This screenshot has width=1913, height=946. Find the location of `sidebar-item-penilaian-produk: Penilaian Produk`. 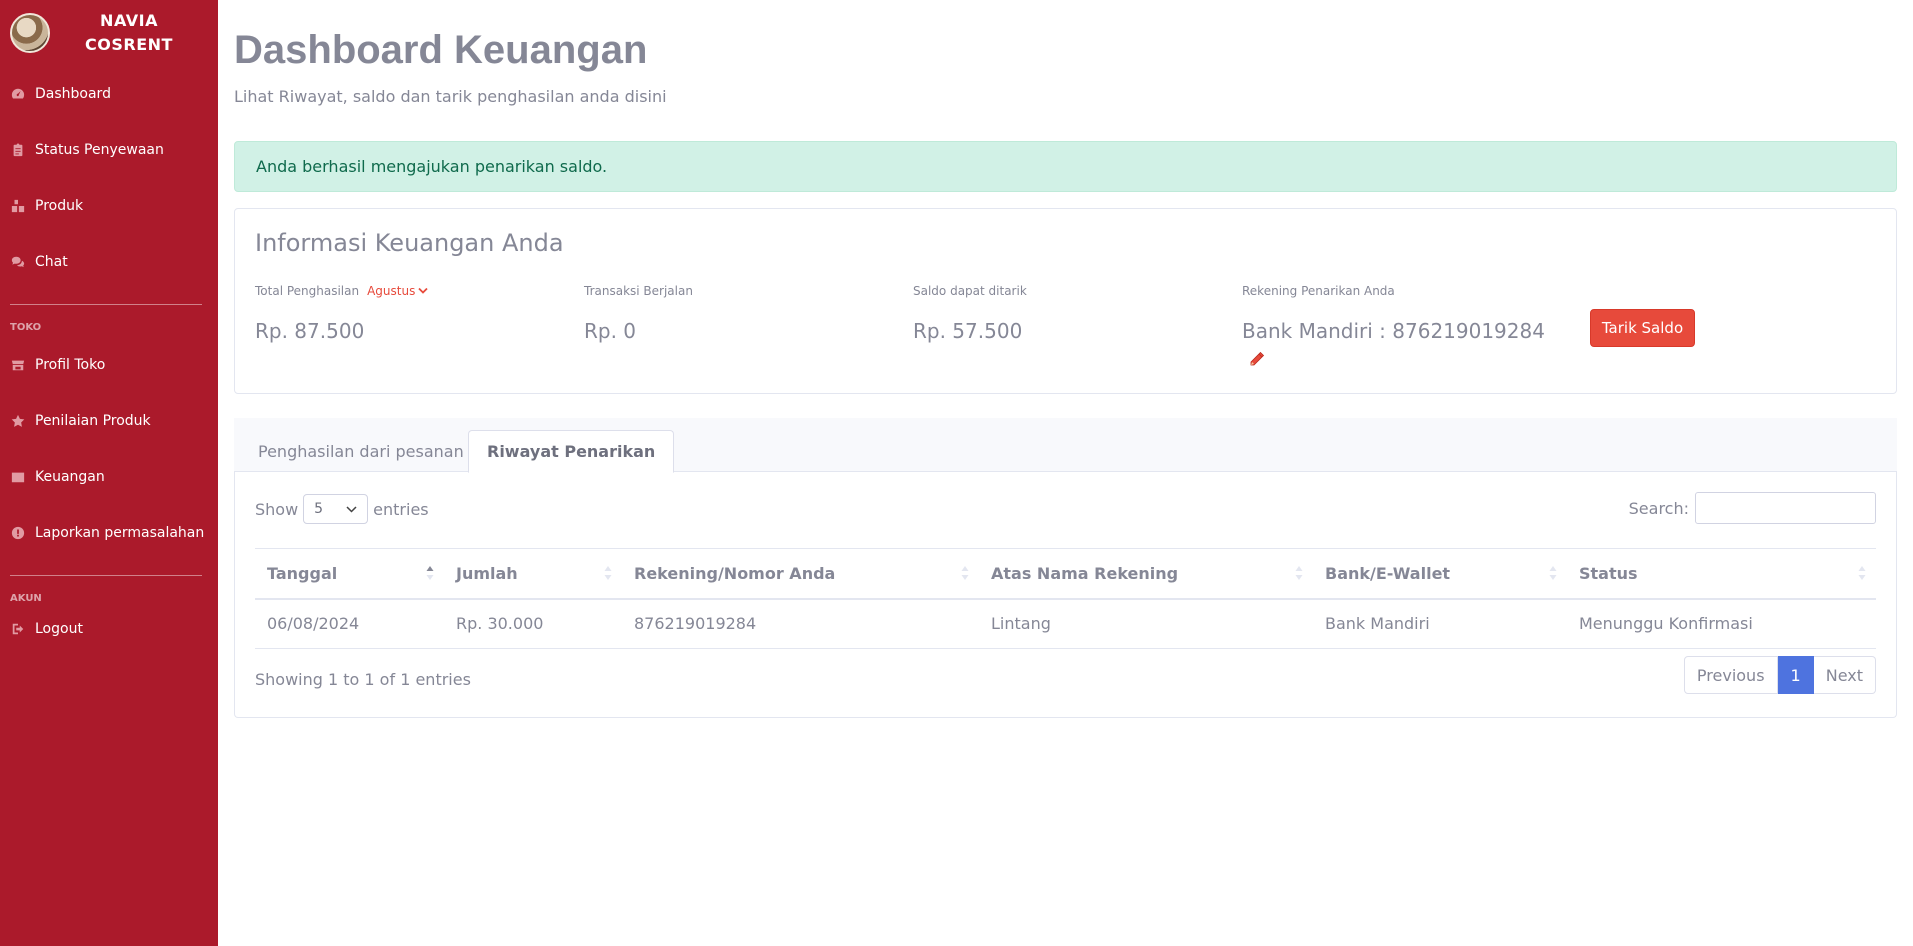

sidebar-item-penilaian-produk: Penilaian Produk is located at coordinates (109, 421).